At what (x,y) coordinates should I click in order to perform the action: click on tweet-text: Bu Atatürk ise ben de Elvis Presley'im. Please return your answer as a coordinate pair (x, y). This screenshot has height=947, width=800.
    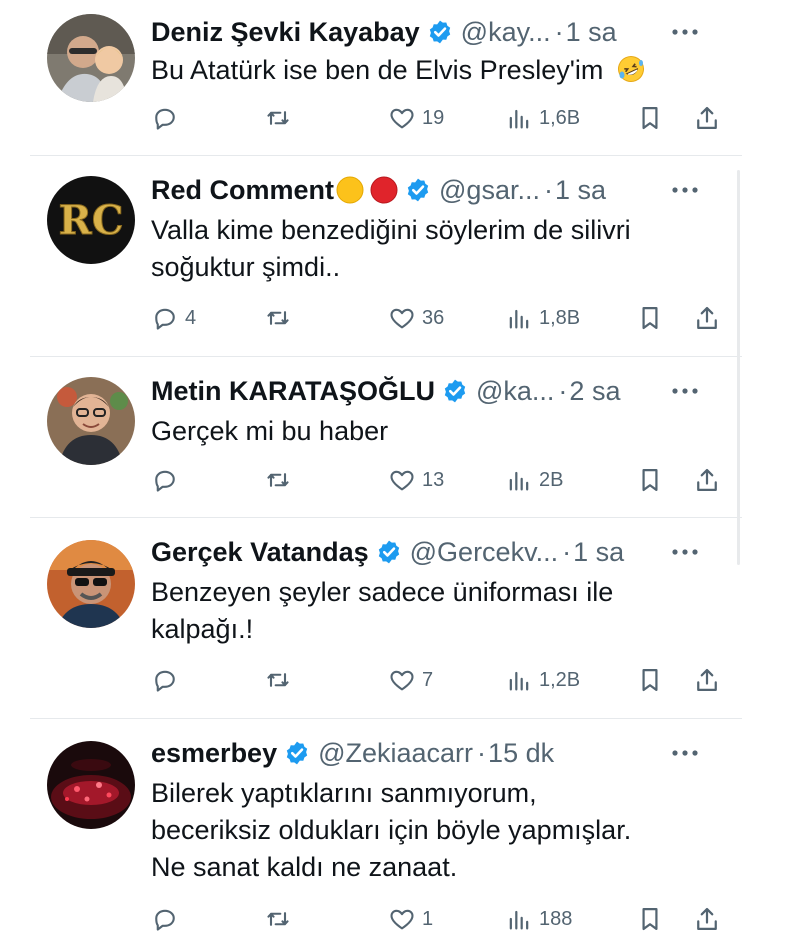
    Looking at the image, I should click on (398, 70).